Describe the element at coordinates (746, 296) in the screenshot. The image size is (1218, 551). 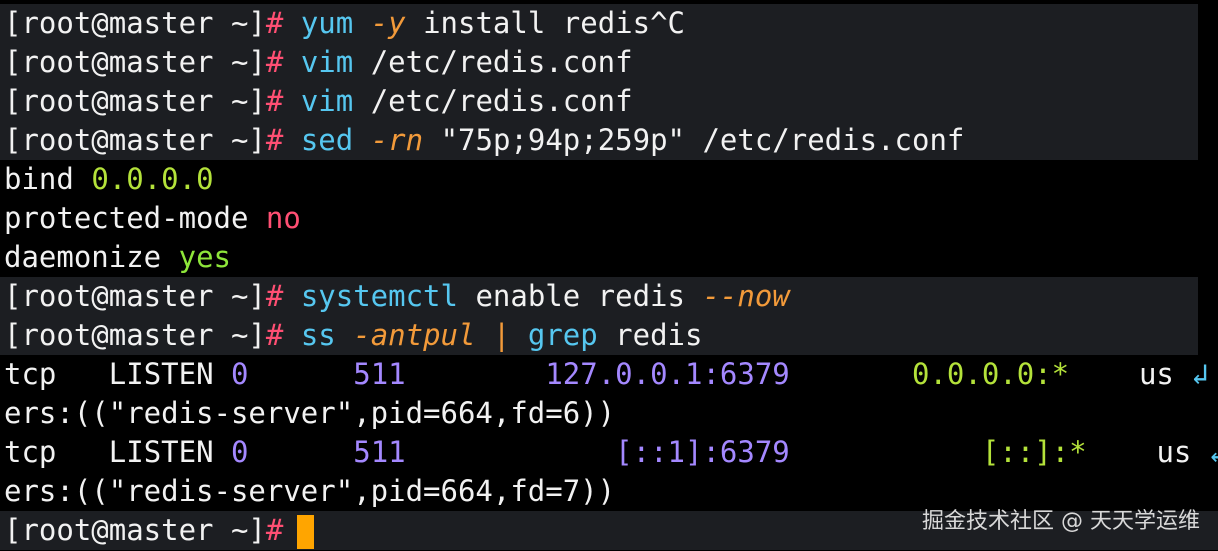
I see `command-flag: --now` at that location.